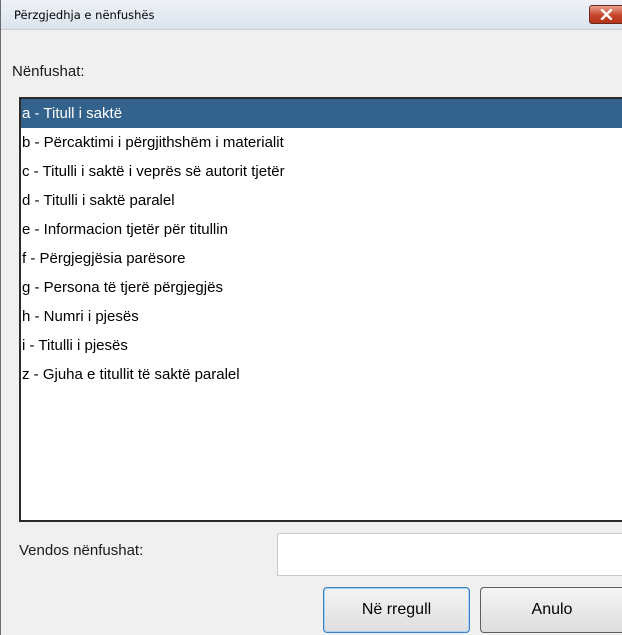 Image resolution: width=622 pixels, height=635 pixels. What do you see at coordinates (321, 316) in the screenshot?
I see `list-item: h - Numri i pjesës` at bounding box center [321, 316].